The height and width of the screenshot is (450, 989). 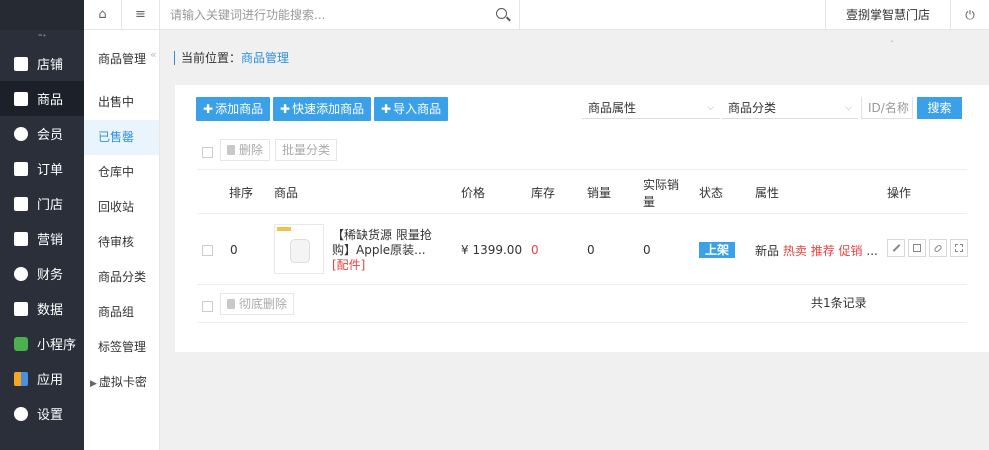 I want to click on row-sort: 0, so click(x=234, y=250).